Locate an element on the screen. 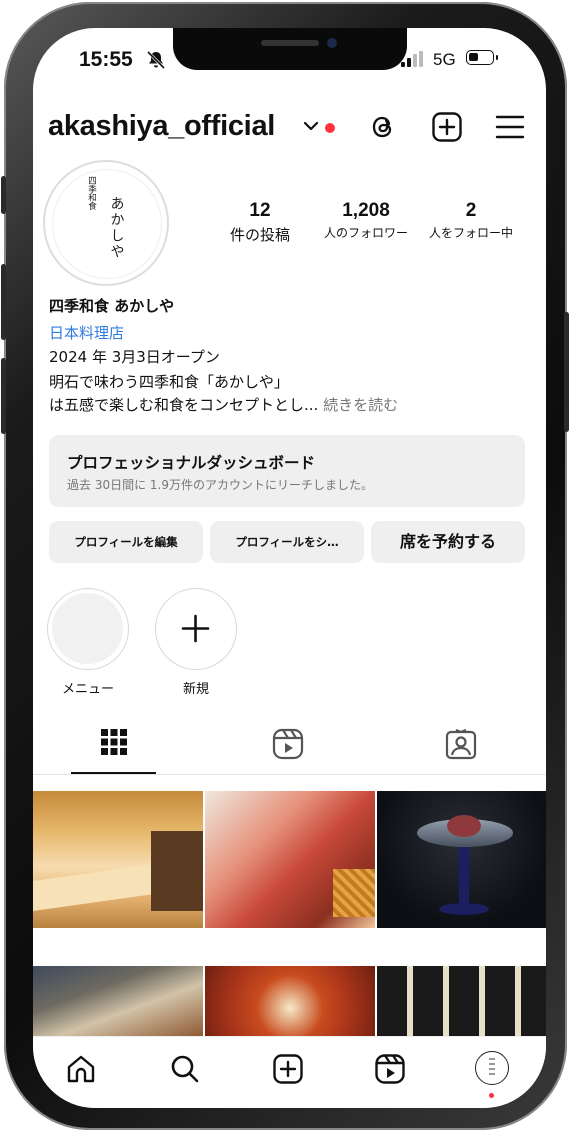 The height and width of the screenshot is (1133, 571). stat-followers-value: 1,208 is located at coordinates (366, 210).